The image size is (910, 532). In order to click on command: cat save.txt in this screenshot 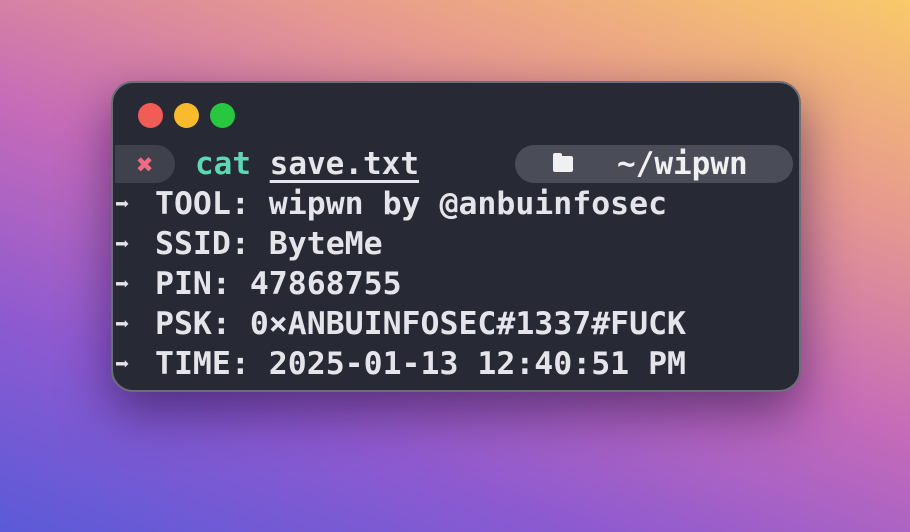, I will do `click(307, 164)`.